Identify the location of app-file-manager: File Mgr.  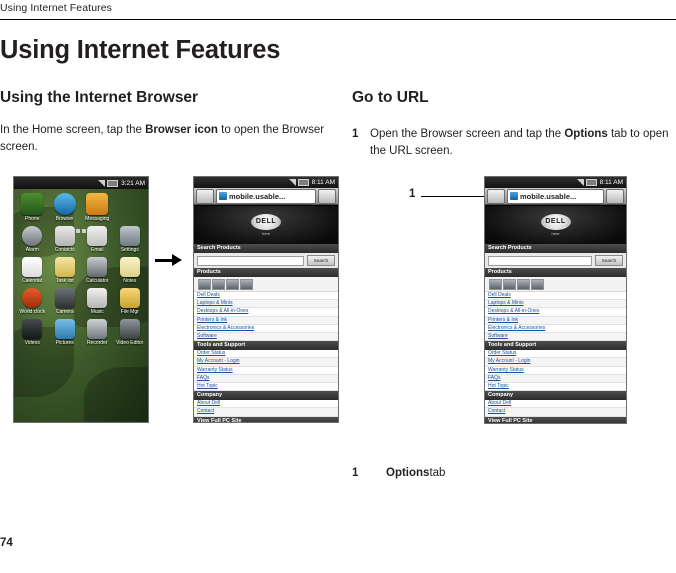
(130, 301).